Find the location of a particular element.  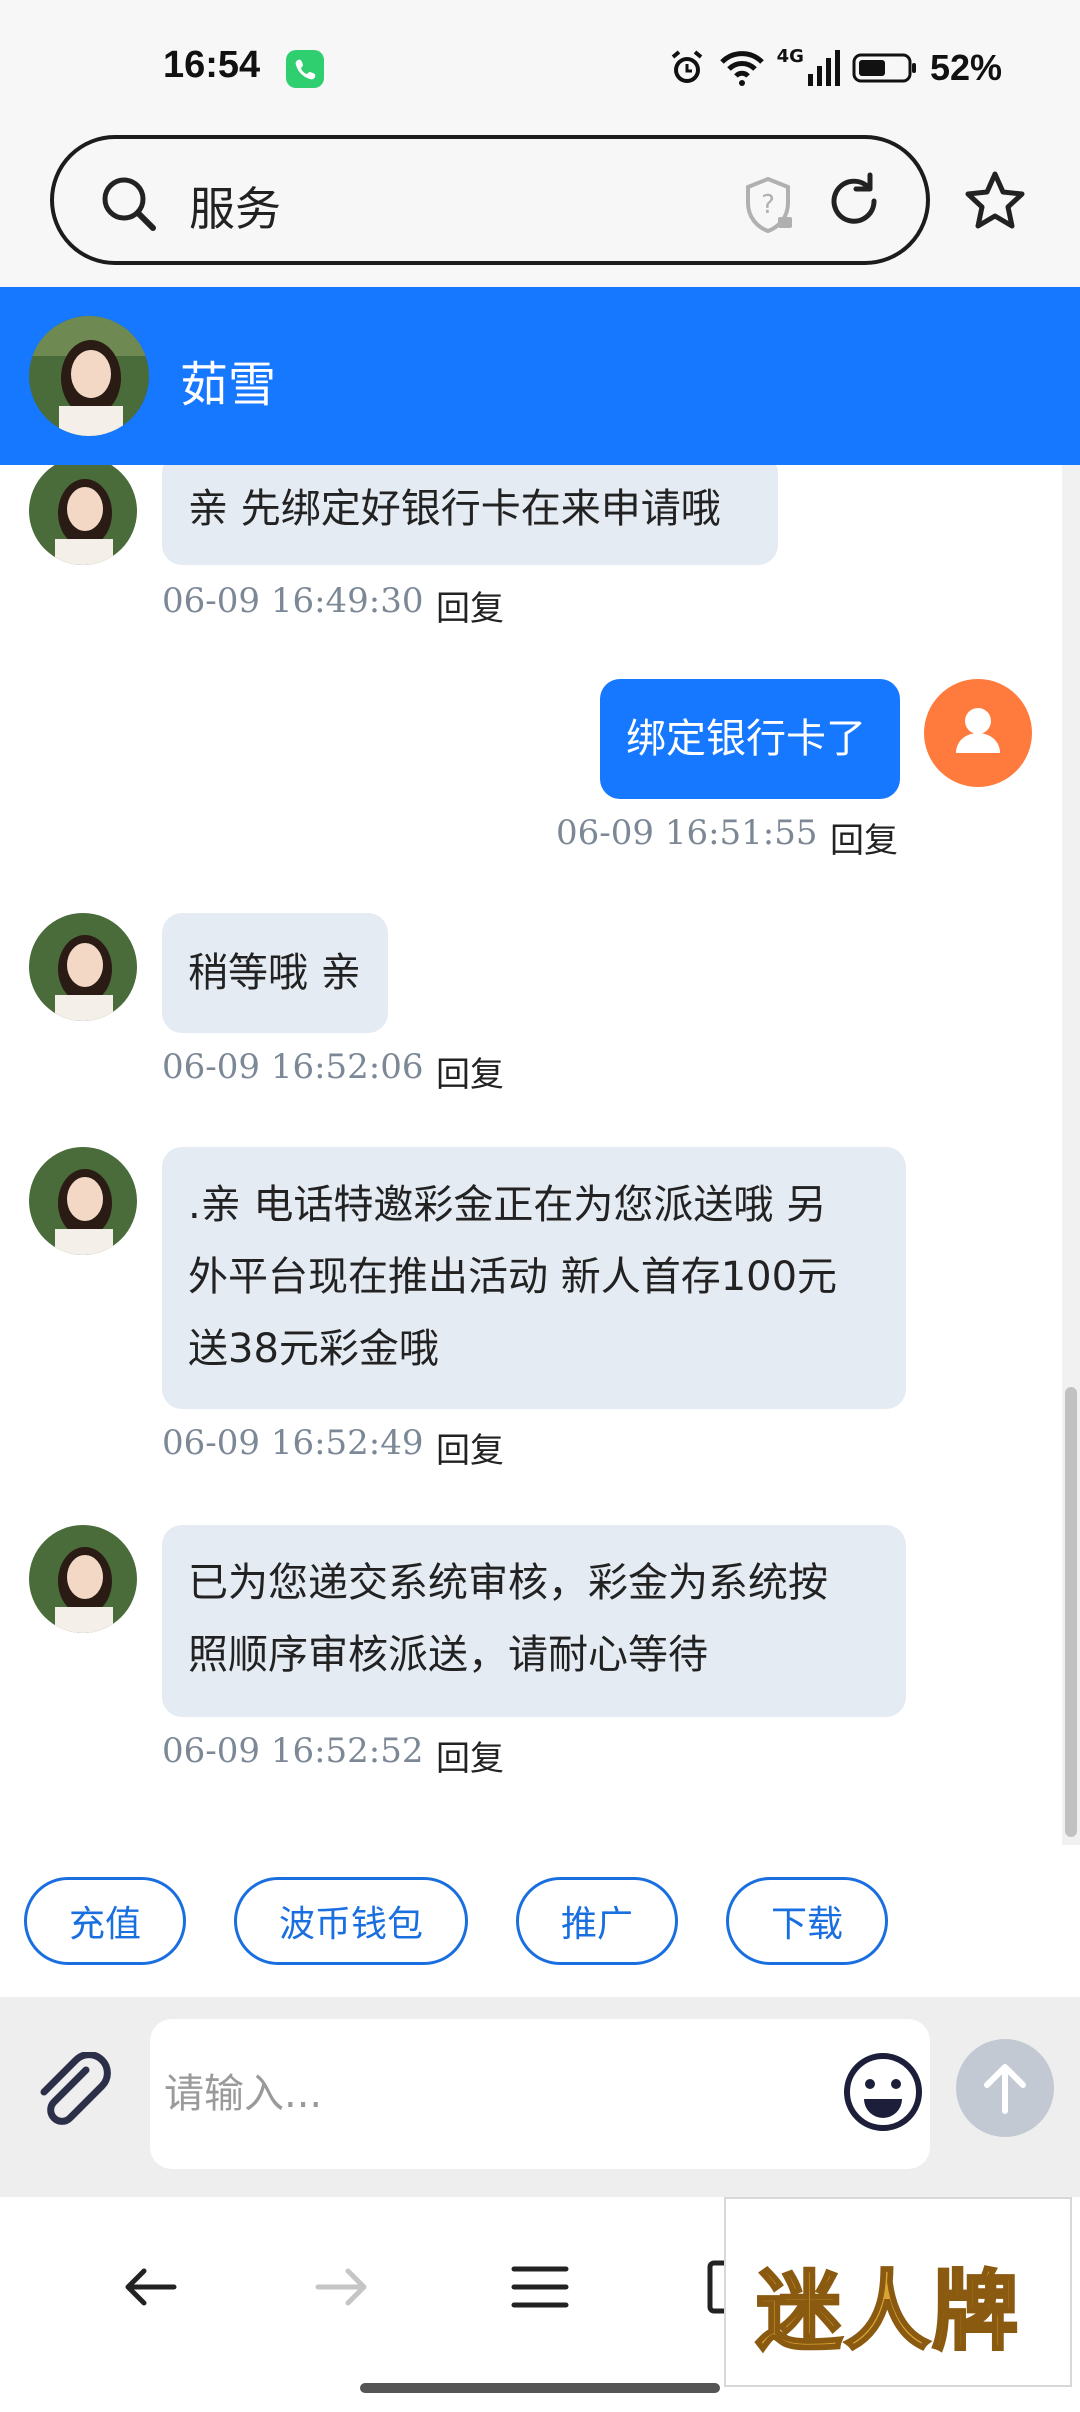

message-input-bar is located at coordinates (540, 2097).